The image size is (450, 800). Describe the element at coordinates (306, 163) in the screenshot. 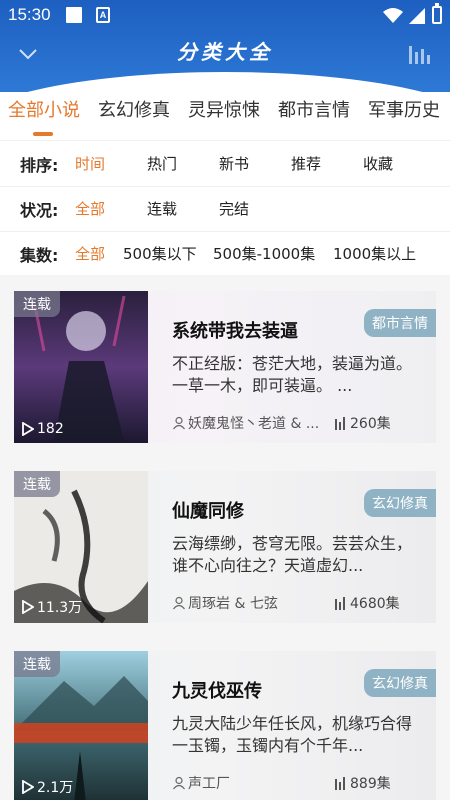

I see `sort-option-recommend: 推荐` at that location.